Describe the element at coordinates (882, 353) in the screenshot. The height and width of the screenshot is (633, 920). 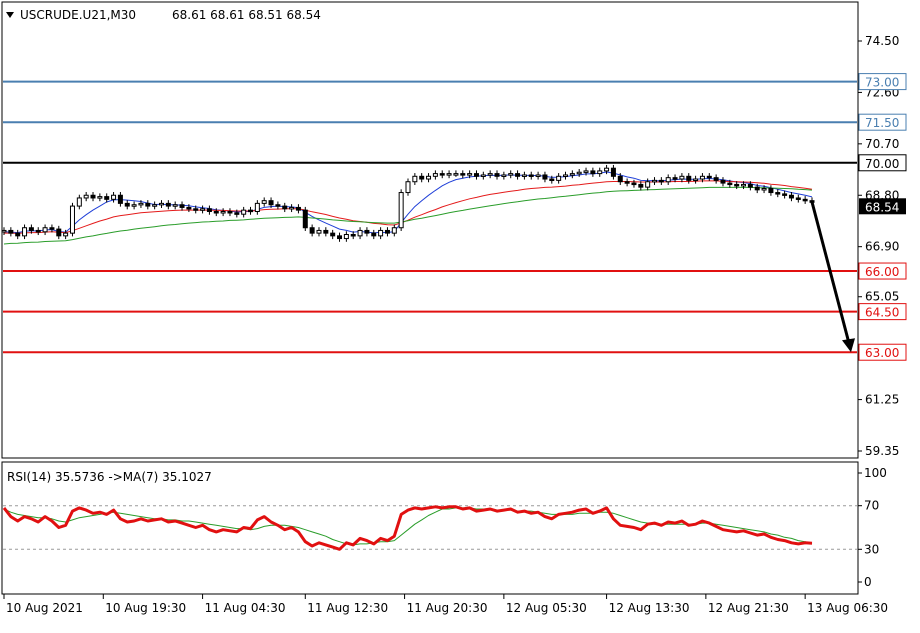
I see `level-price-label: 63.00` at that location.